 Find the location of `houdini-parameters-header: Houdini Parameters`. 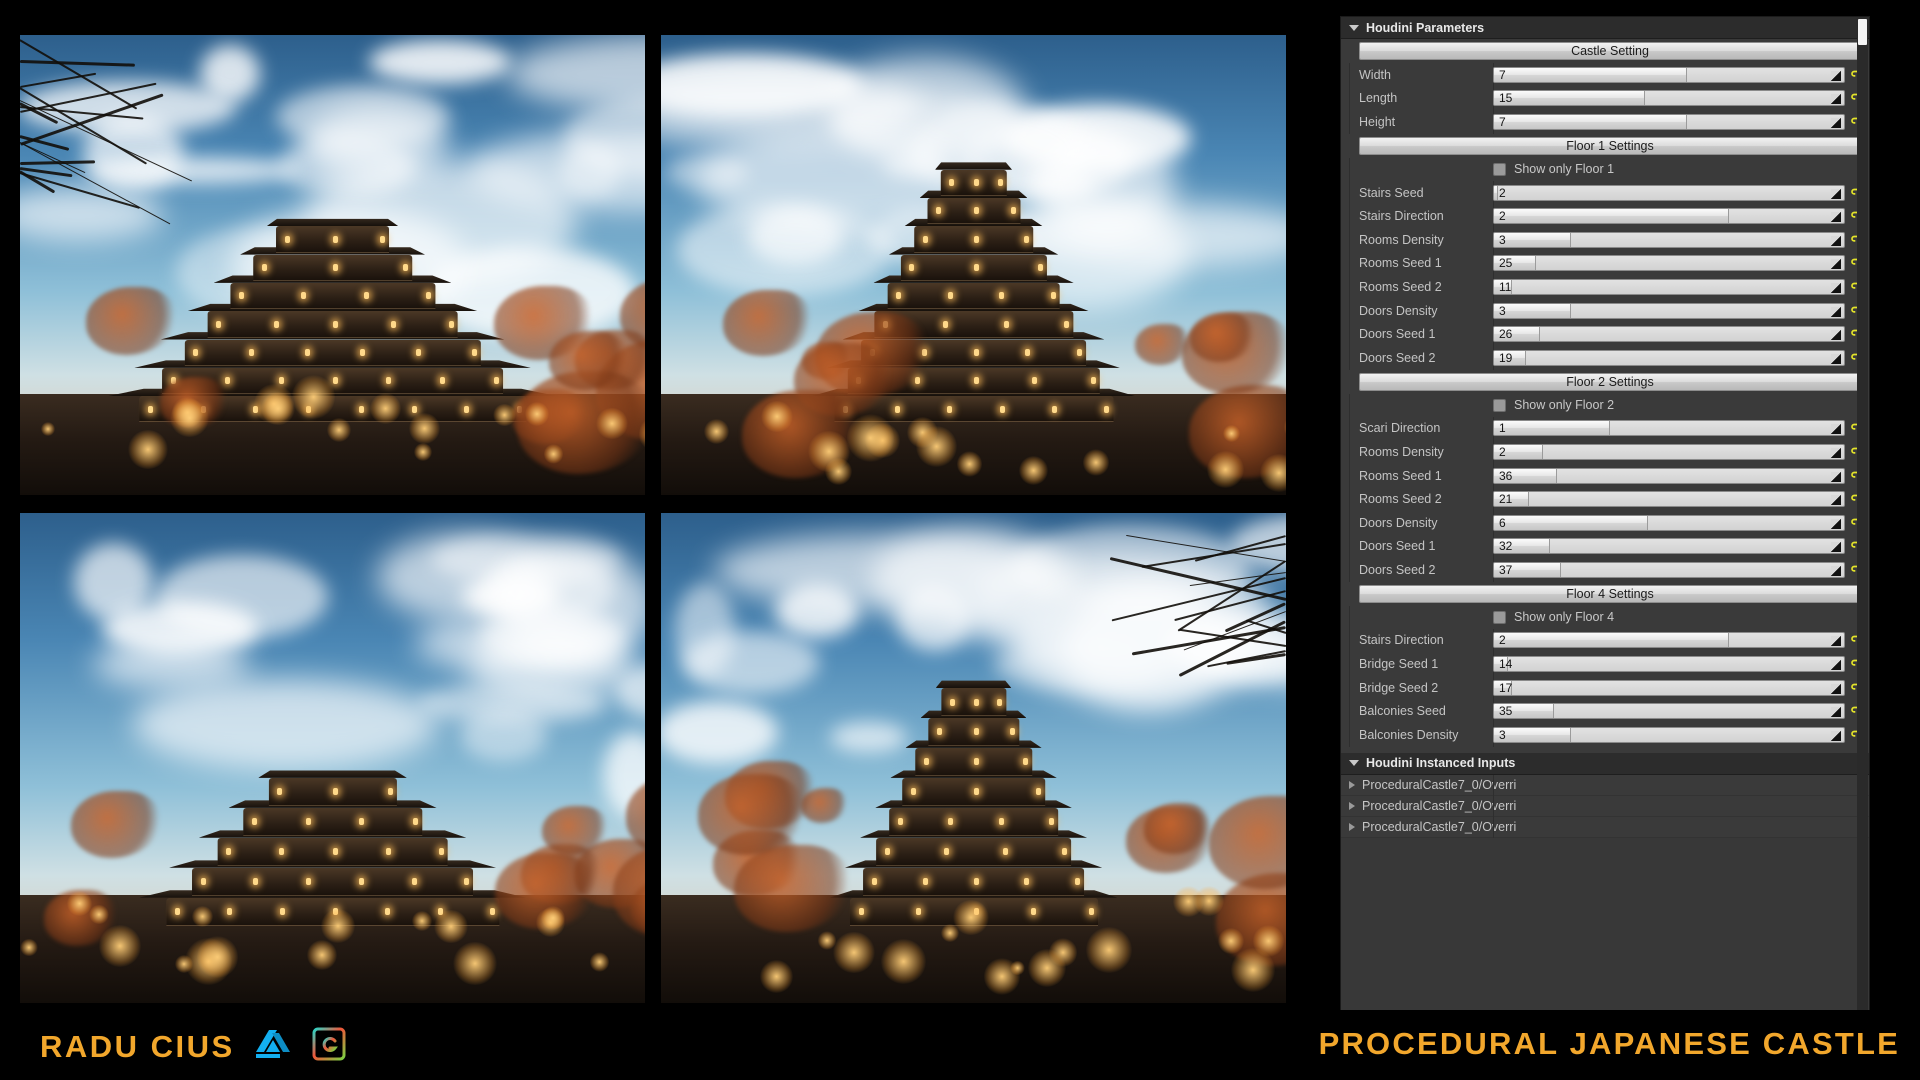

houdini-parameters-header: Houdini Parameters is located at coordinates (1605, 28).